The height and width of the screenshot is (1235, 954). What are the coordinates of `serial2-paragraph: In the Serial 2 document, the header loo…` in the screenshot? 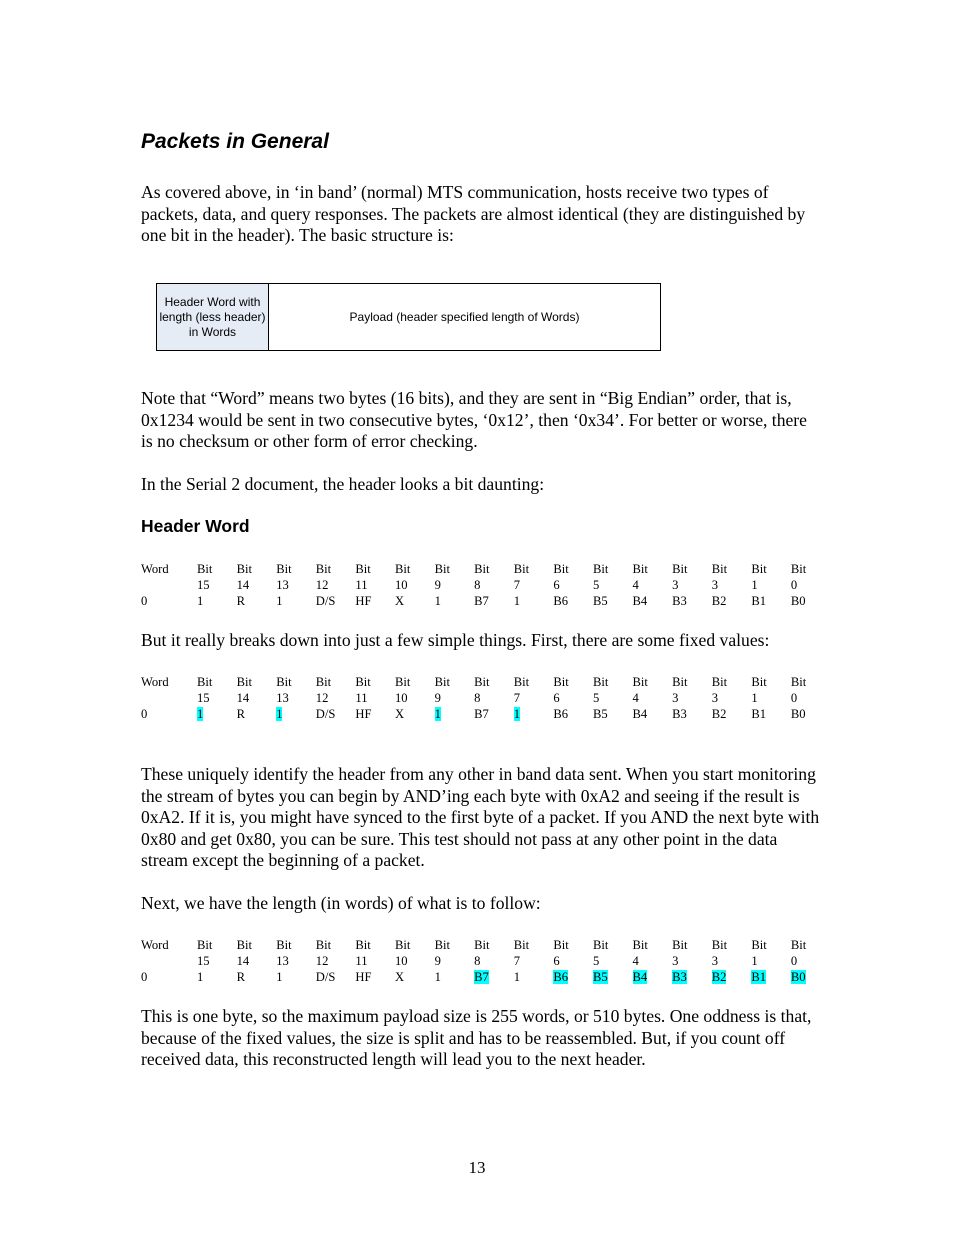 It's located at (343, 484).